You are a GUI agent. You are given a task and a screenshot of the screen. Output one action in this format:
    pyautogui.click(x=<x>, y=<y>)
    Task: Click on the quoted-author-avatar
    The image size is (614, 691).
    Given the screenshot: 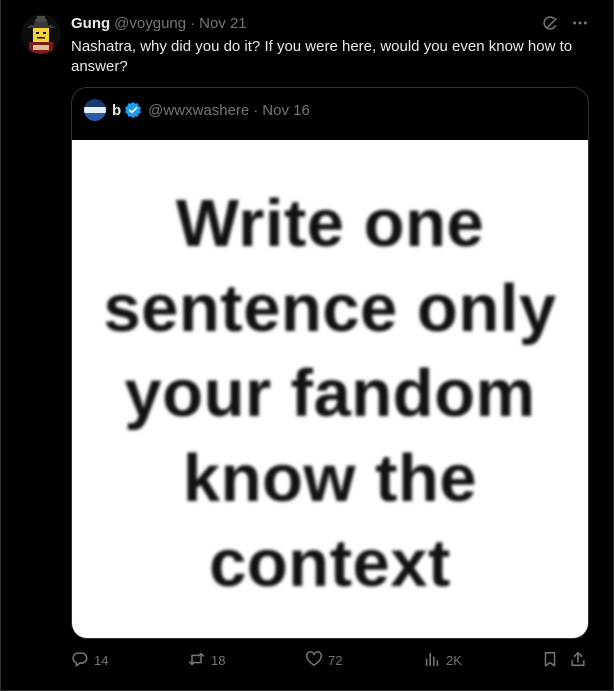 What is the action you would take?
    pyautogui.click(x=95, y=110)
    